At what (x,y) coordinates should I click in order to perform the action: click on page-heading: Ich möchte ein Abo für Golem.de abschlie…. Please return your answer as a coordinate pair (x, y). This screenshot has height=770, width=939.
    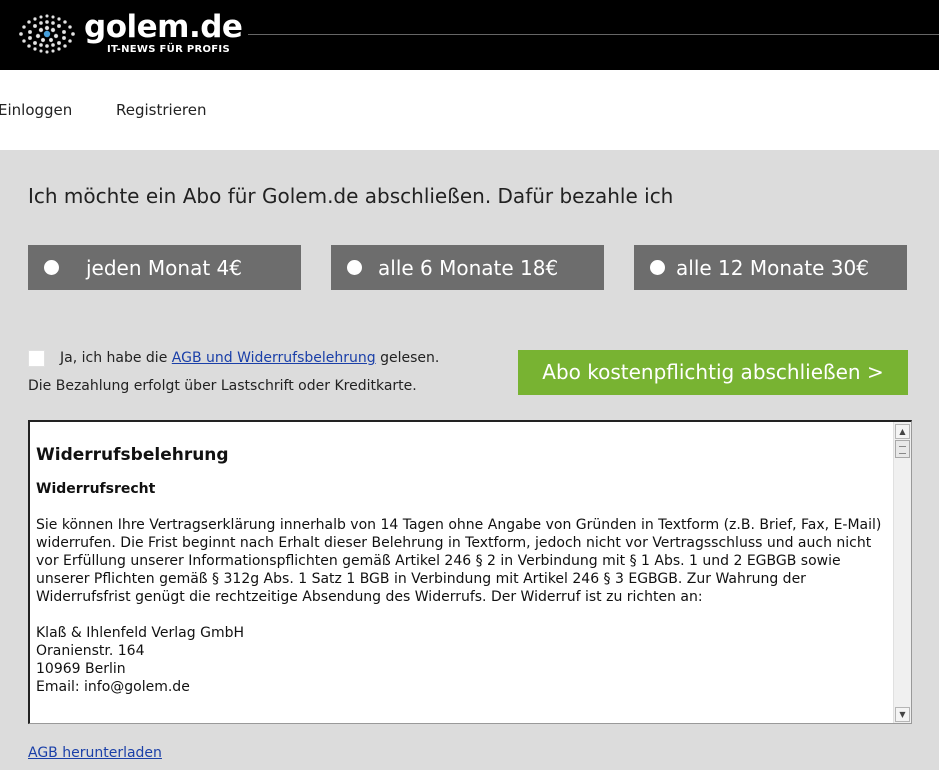
    Looking at the image, I should click on (351, 196).